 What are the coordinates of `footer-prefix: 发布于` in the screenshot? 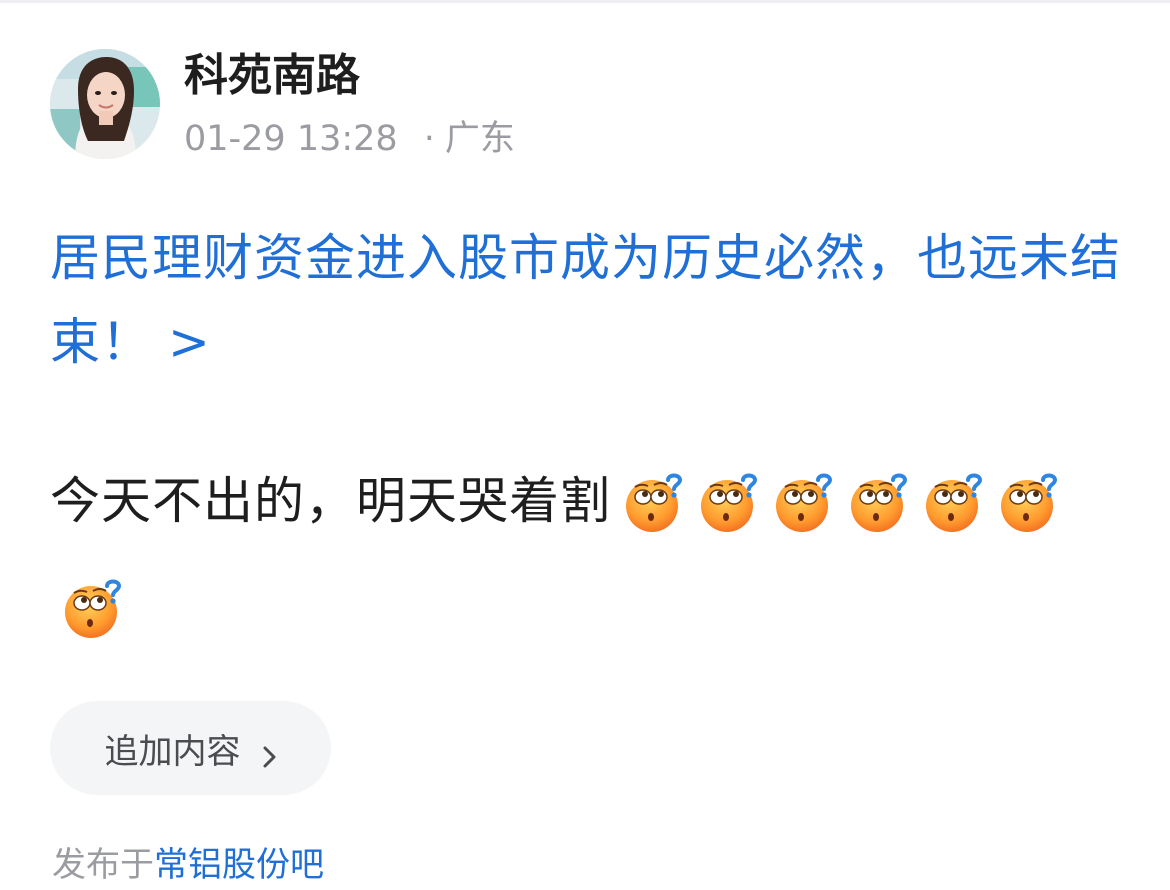 It's located at (103, 865).